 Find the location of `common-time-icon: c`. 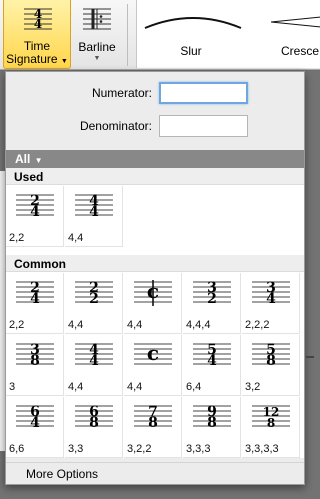

common-time-icon: c is located at coordinates (153, 353).